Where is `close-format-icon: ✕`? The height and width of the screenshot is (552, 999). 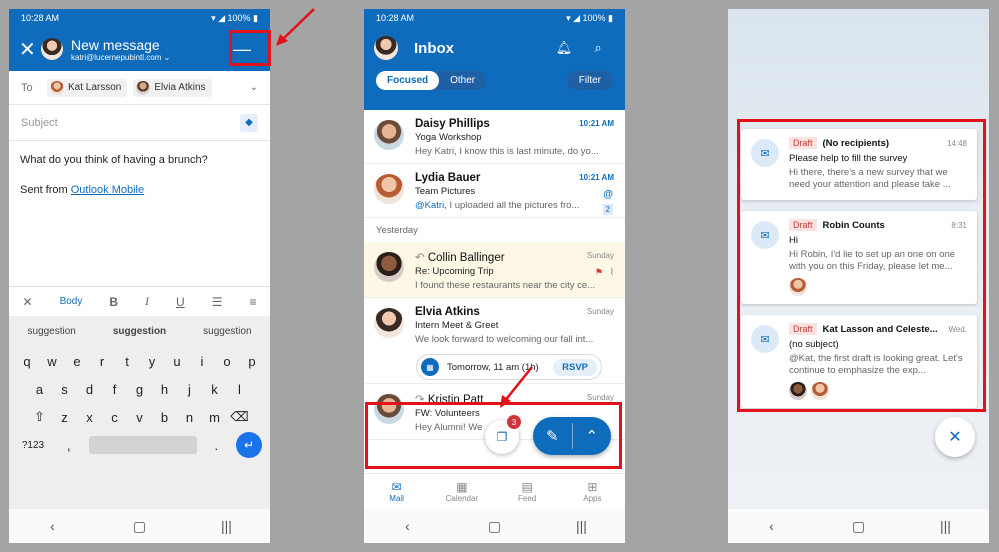 close-format-icon: ✕ is located at coordinates (28, 302).